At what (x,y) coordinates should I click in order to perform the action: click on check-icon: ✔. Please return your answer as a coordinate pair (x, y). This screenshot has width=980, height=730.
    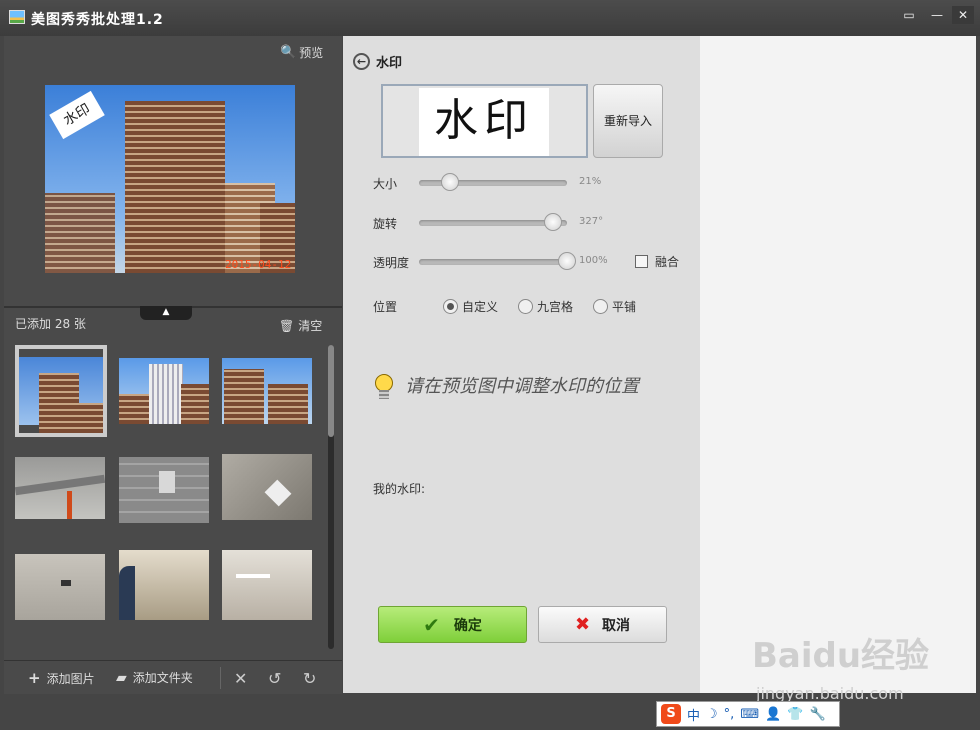
    Looking at the image, I should click on (431, 624).